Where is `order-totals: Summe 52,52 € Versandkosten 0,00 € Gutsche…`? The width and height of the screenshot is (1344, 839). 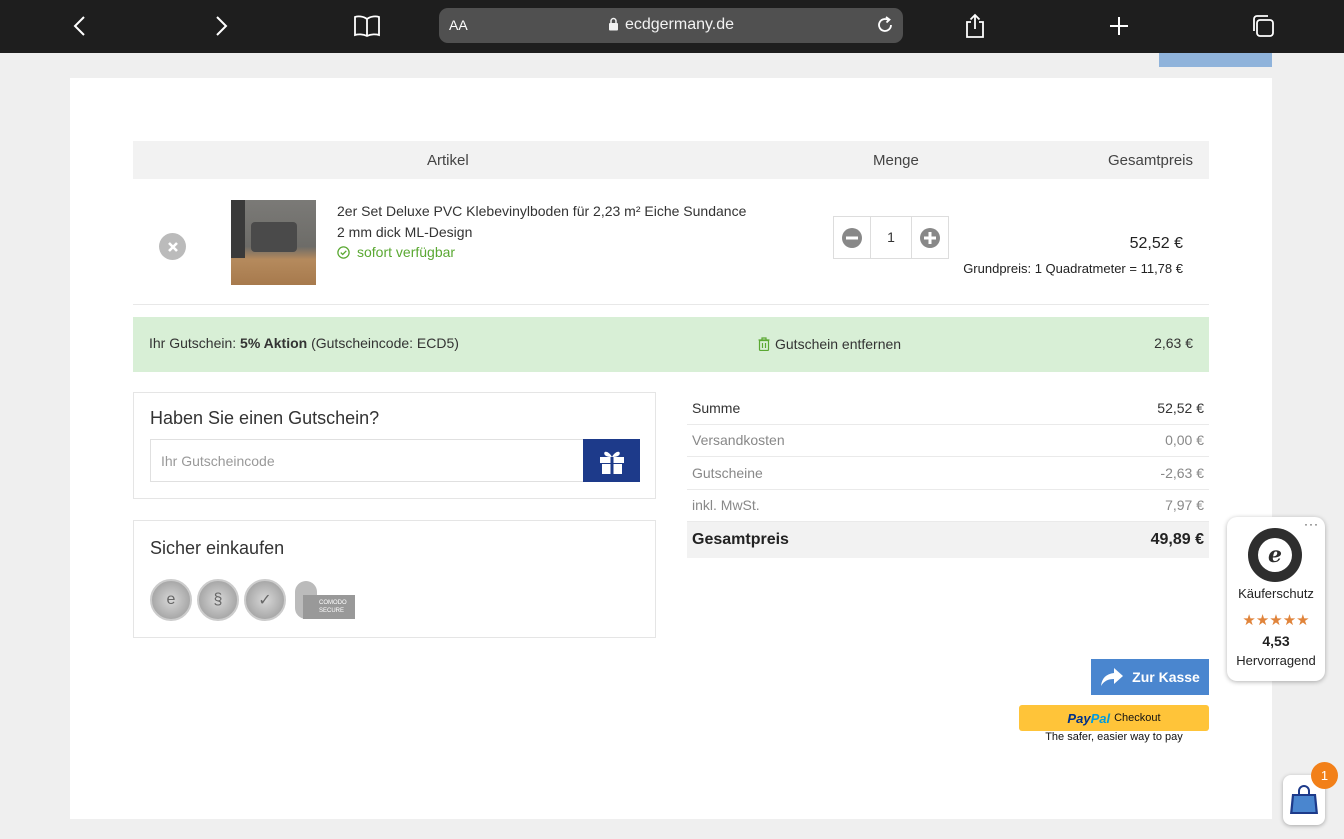
order-totals: Summe 52,52 € Versandkosten 0,00 € Gutsche… is located at coordinates (948, 475).